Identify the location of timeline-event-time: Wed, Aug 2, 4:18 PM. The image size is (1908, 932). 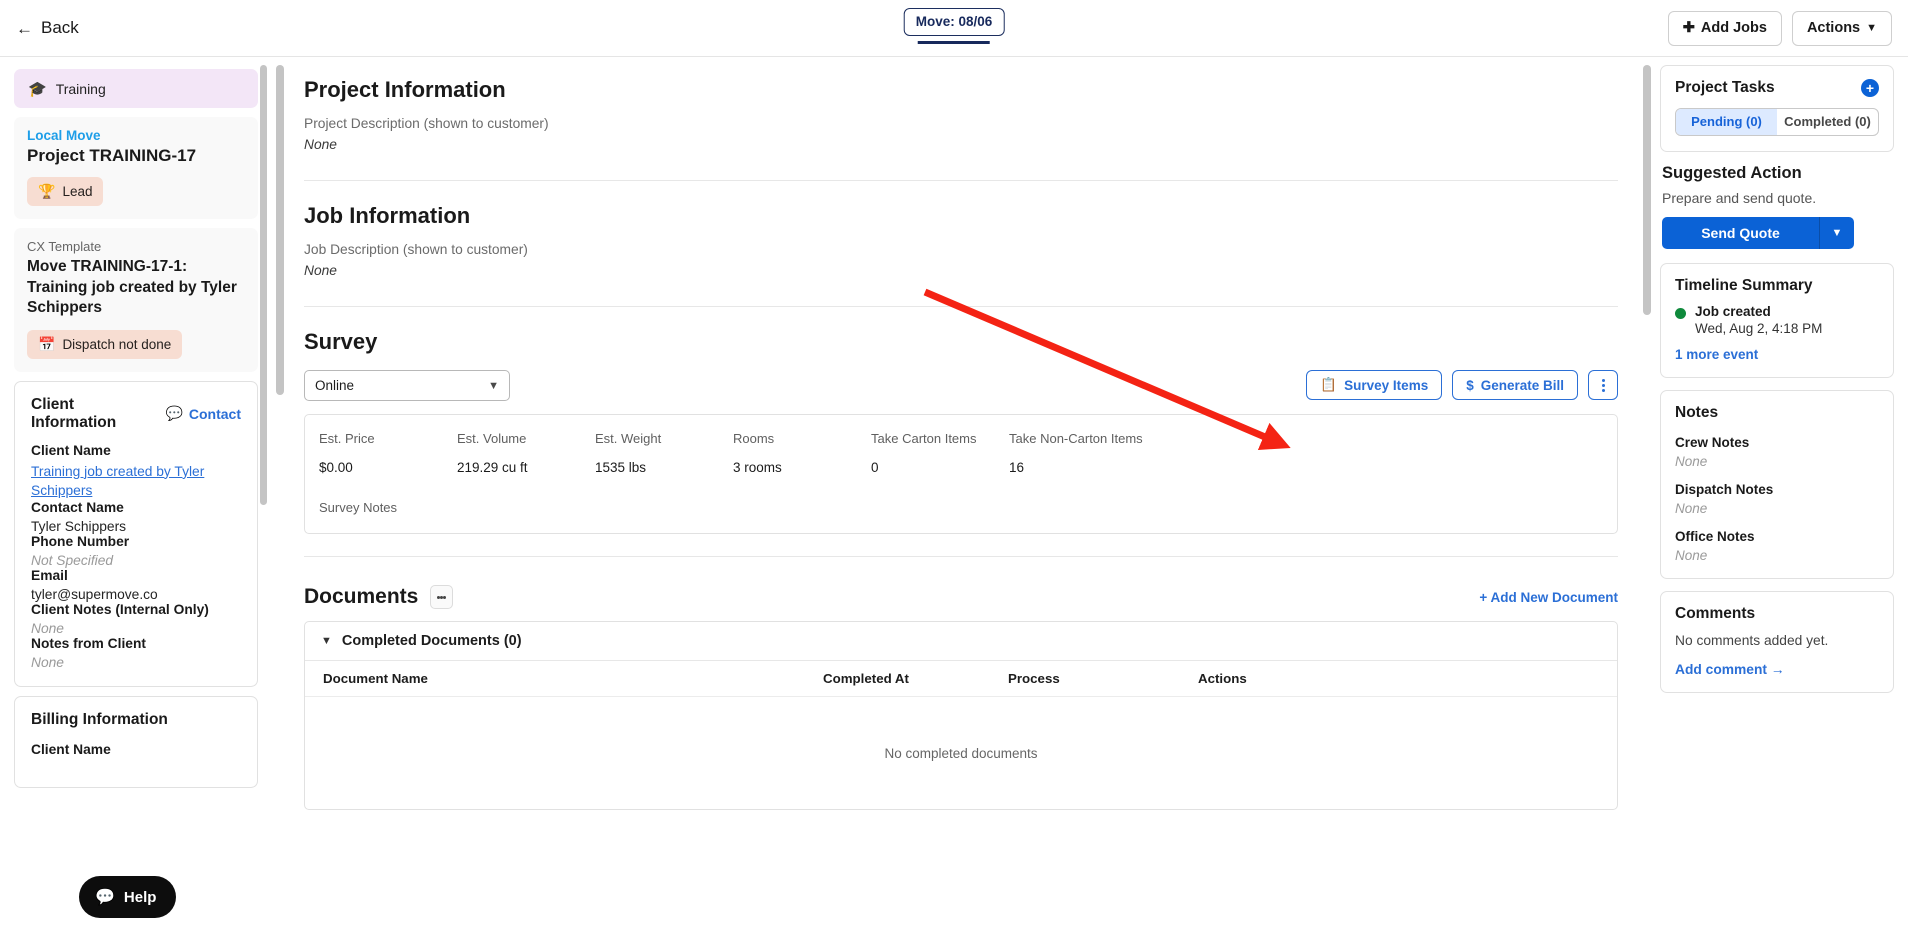
(1759, 328).